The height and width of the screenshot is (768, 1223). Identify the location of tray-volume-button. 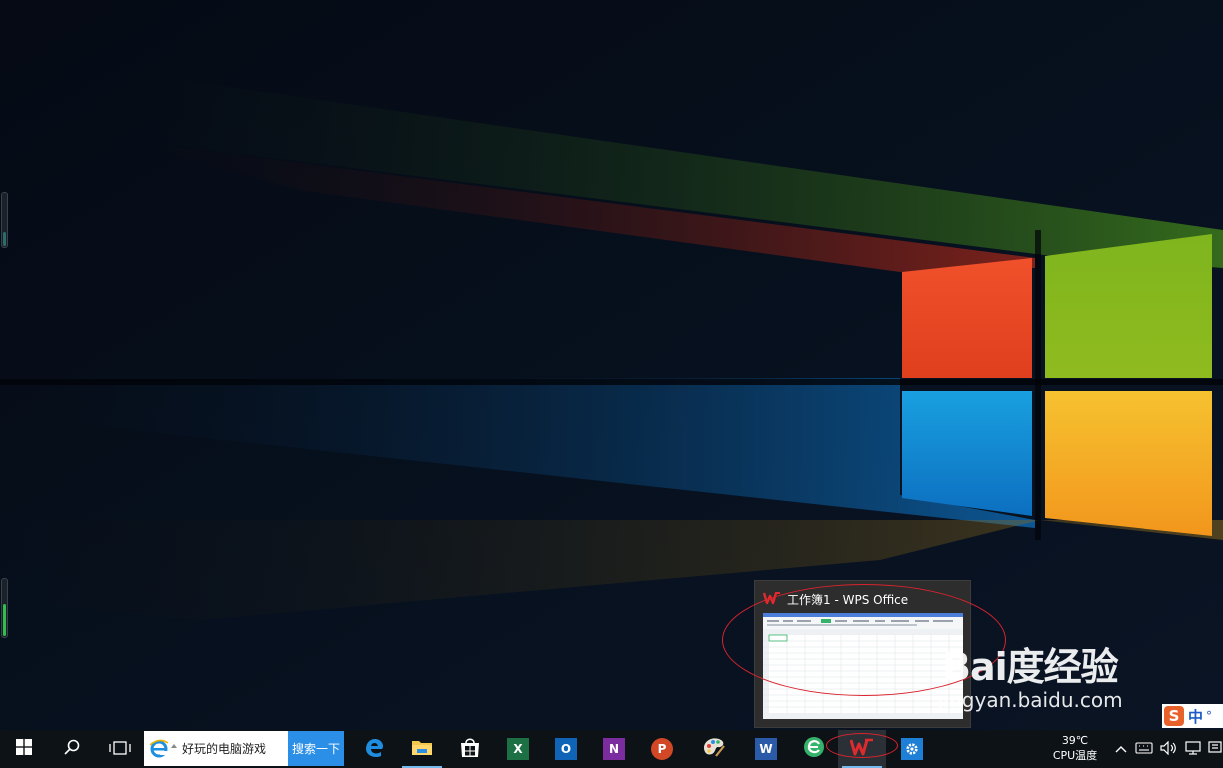
(1169, 749).